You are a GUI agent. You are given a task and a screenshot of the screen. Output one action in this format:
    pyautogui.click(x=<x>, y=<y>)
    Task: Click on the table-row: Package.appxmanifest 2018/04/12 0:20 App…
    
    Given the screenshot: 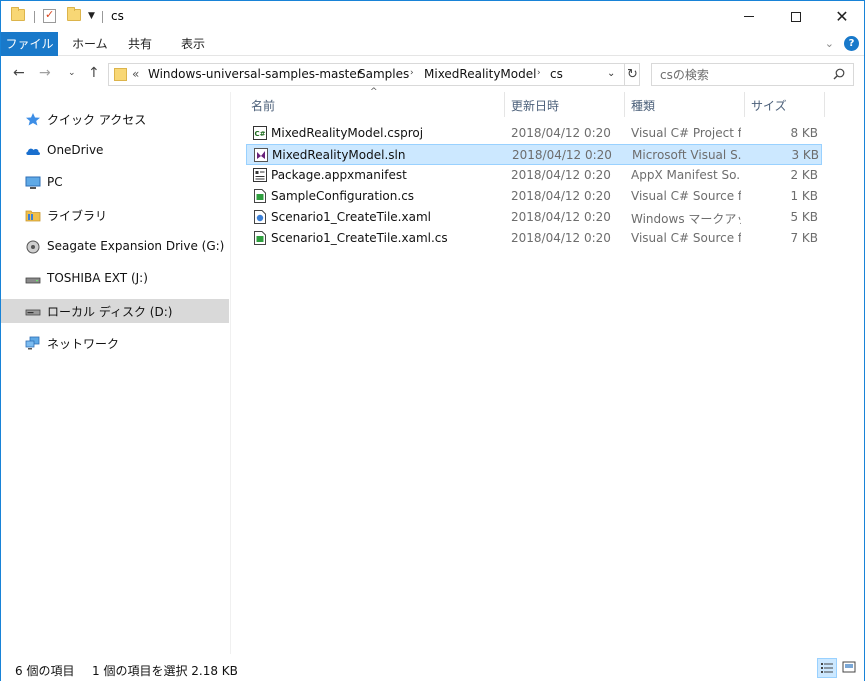 What is the action you would take?
    pyautogui.click(x=534, y=175)
    